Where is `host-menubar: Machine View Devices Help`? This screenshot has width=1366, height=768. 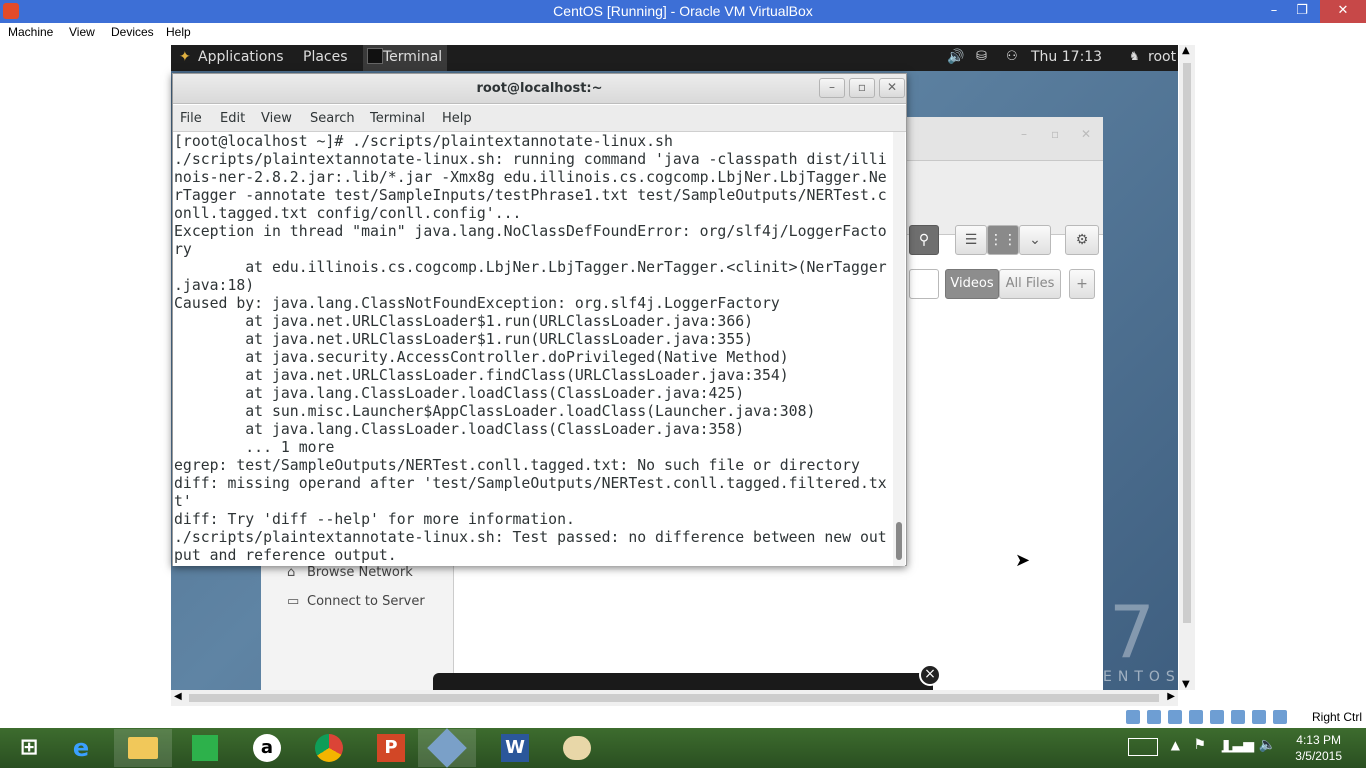 host-menubar: Machine View Devices Help is located at coordinates (683, 33).